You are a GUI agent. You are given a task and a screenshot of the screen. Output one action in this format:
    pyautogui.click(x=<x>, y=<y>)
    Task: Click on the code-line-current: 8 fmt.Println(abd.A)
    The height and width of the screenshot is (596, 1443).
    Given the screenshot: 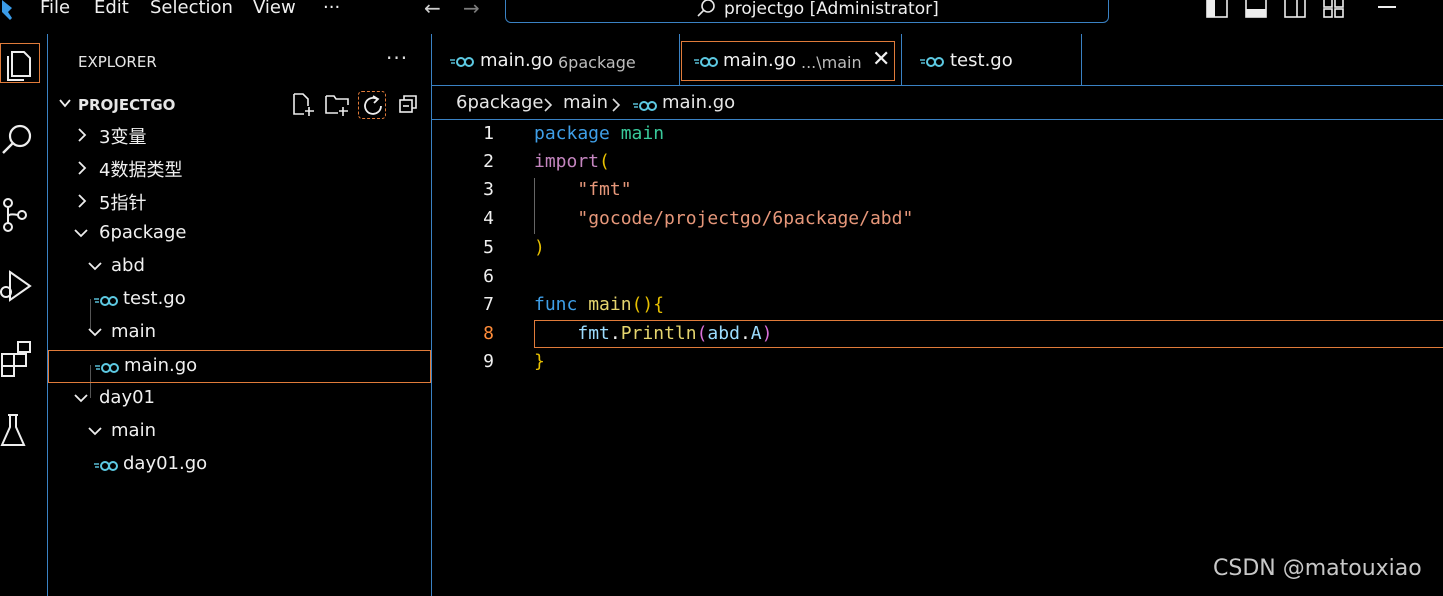 What is the action you would take?
    pyautogui.click(x=628, y=333)
    